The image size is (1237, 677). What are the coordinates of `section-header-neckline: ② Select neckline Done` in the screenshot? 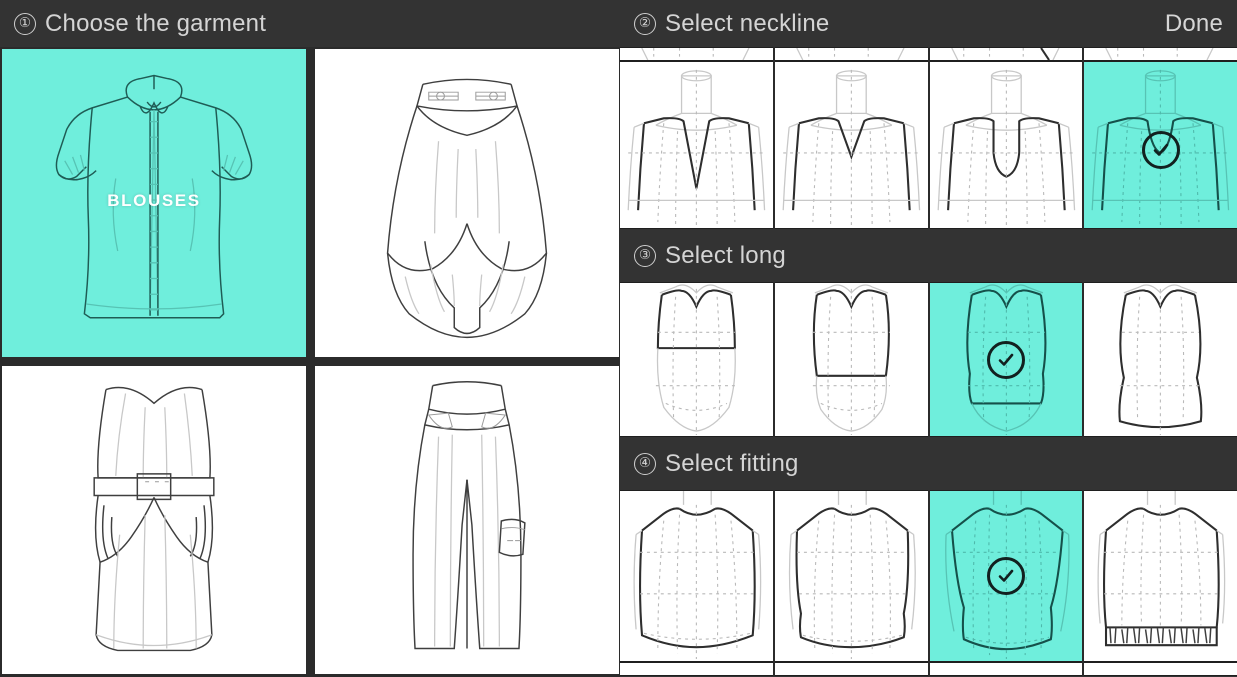 It's located at (928, 23).